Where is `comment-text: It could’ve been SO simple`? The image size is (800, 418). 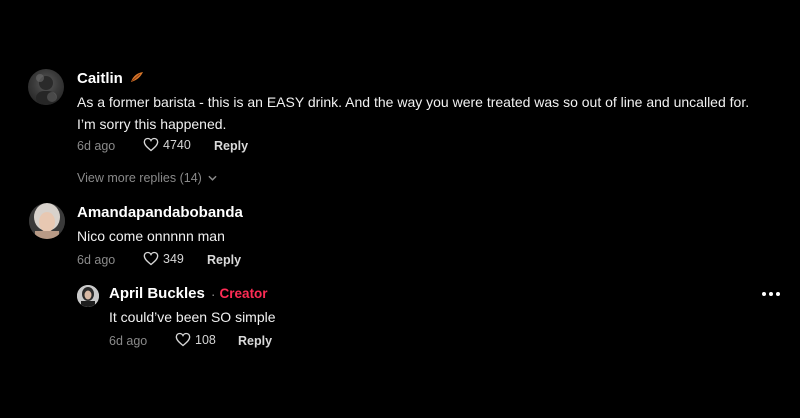
comment-text: It could’ve been SO simple is located at coordinates (192, 317).